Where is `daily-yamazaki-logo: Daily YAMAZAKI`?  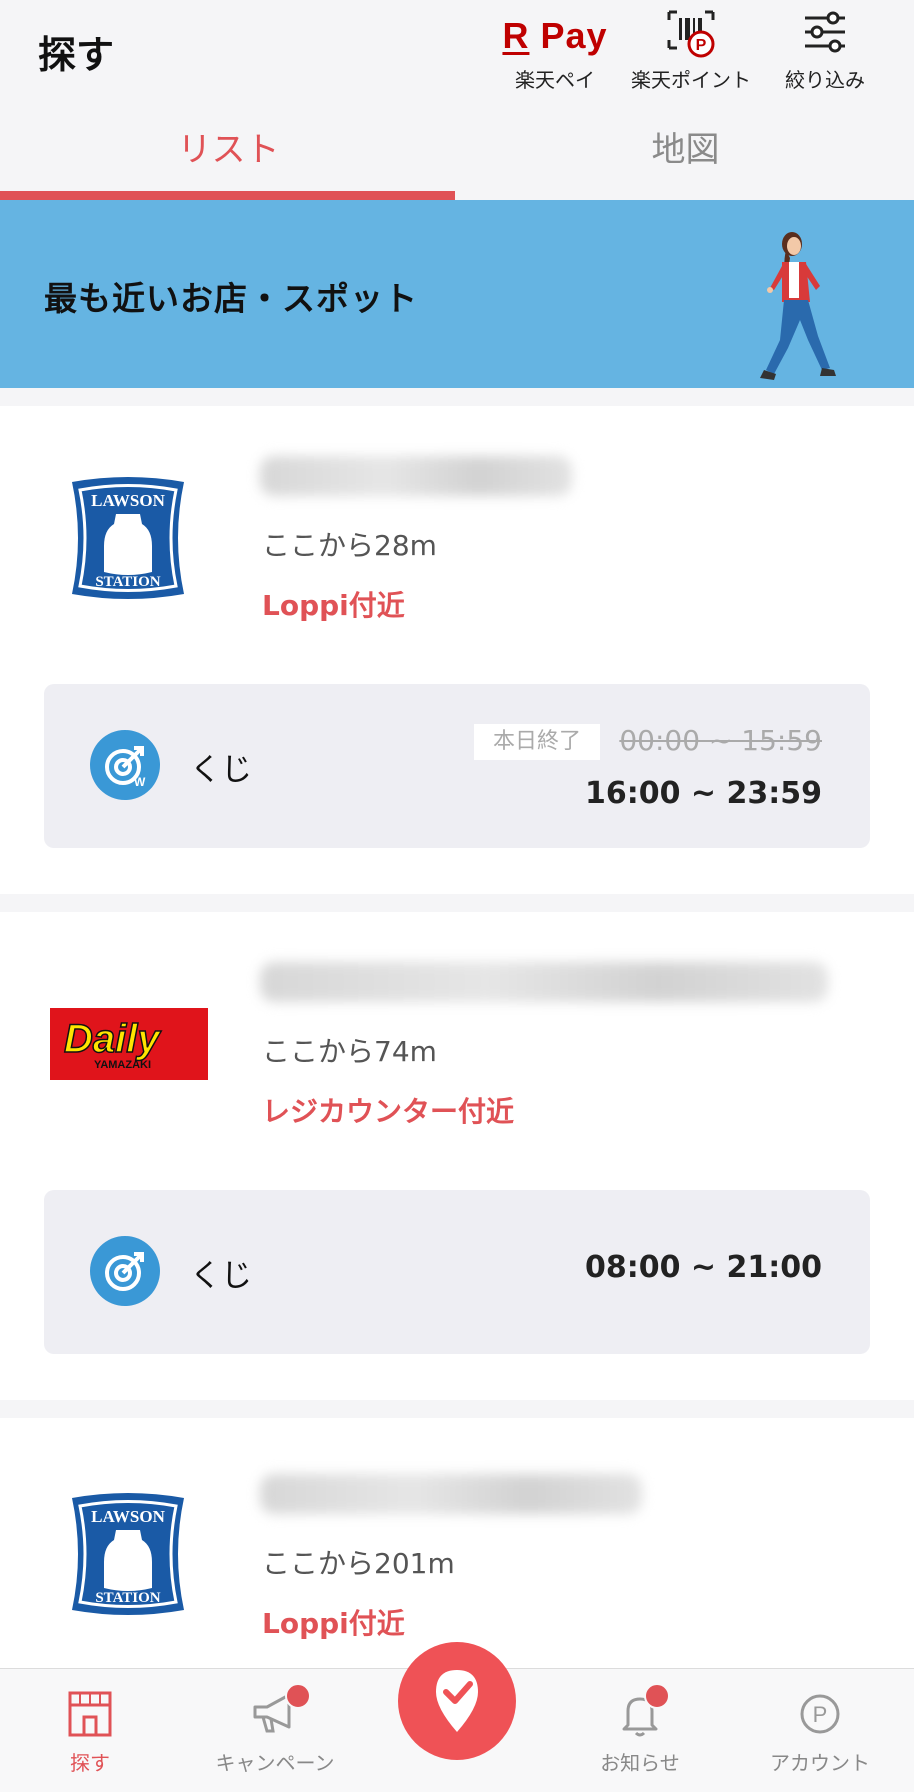
daily-yamazaki-logo: Daily YAMAZAKI is located at coordinates (129, 1044).